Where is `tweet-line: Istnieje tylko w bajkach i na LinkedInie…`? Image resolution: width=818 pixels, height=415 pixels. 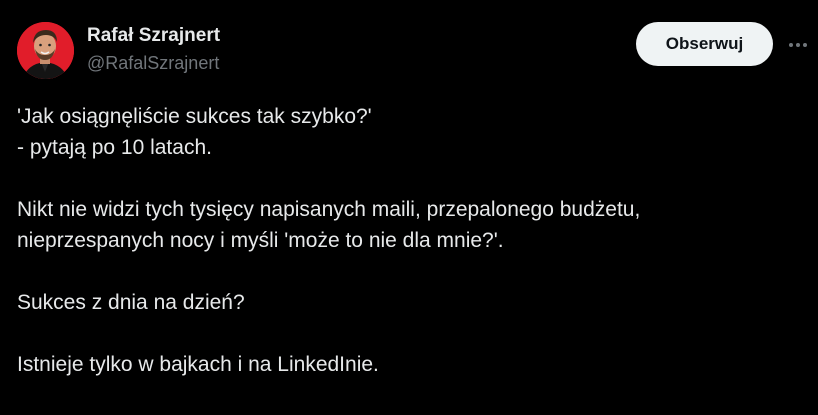
tweet-line: Istnieje tylko w bajkach i na LinkedInie… is located at coordinates (198, 364).